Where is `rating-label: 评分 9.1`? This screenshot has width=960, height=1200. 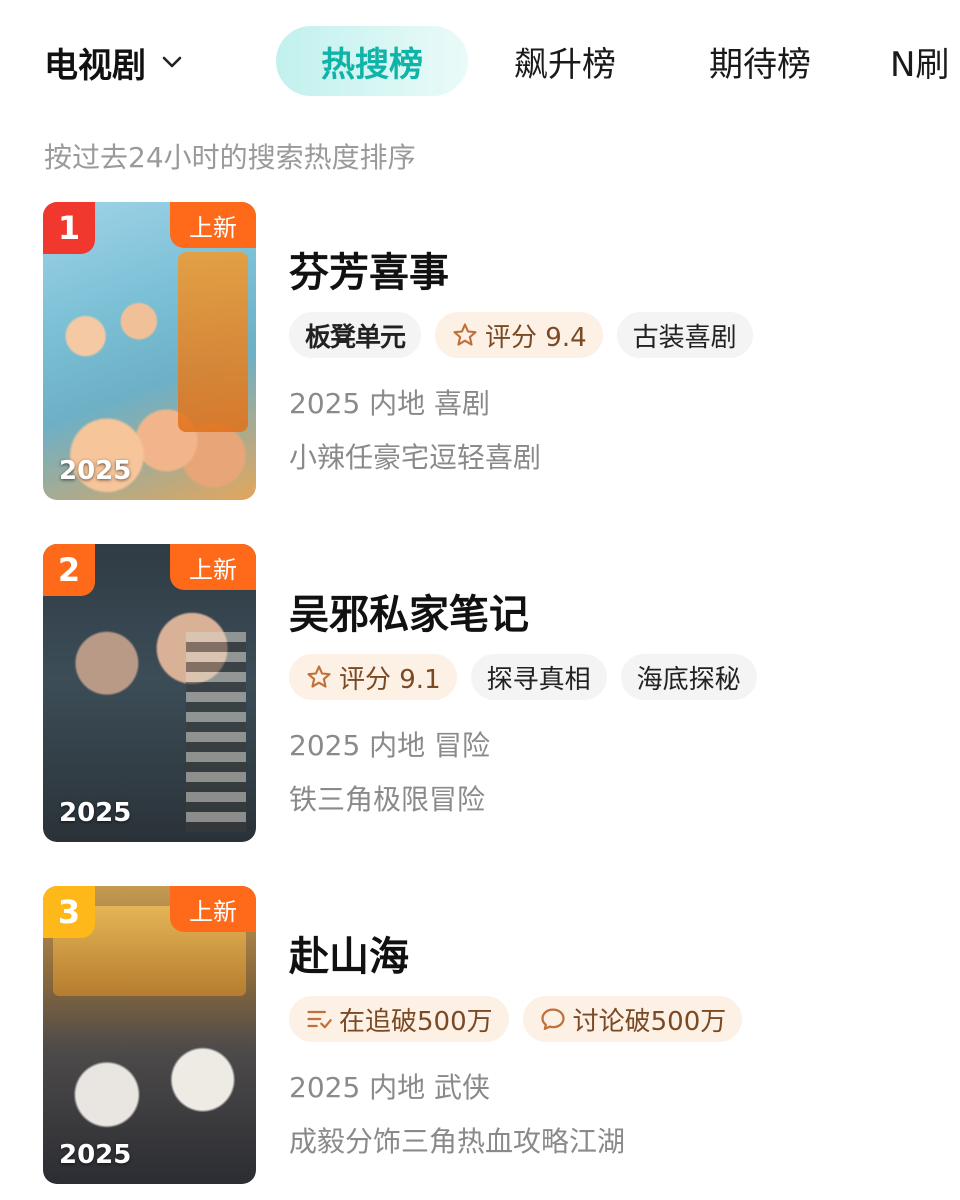 rating-label: 评分 9.1 is located at coordinates (390, 679).